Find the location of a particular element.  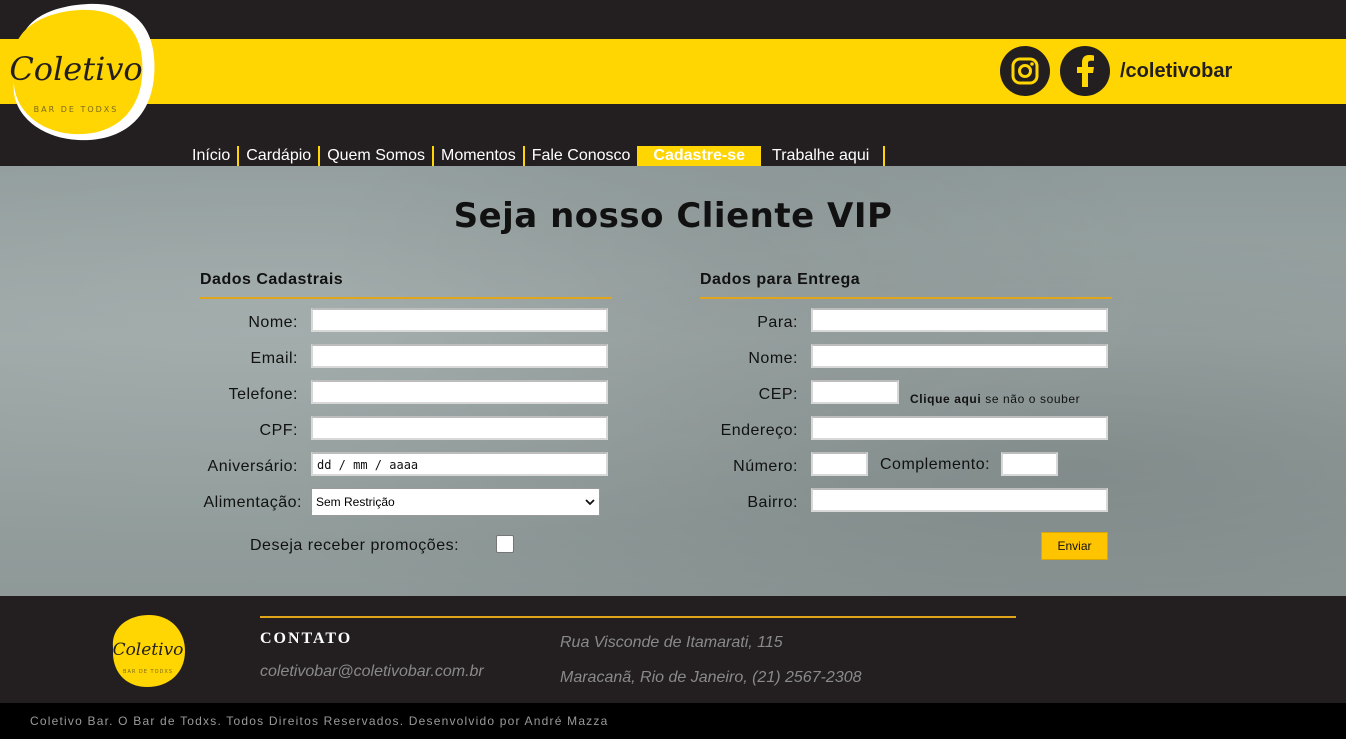

bairro-label: Bairro: is located at coordinates (772, 502).